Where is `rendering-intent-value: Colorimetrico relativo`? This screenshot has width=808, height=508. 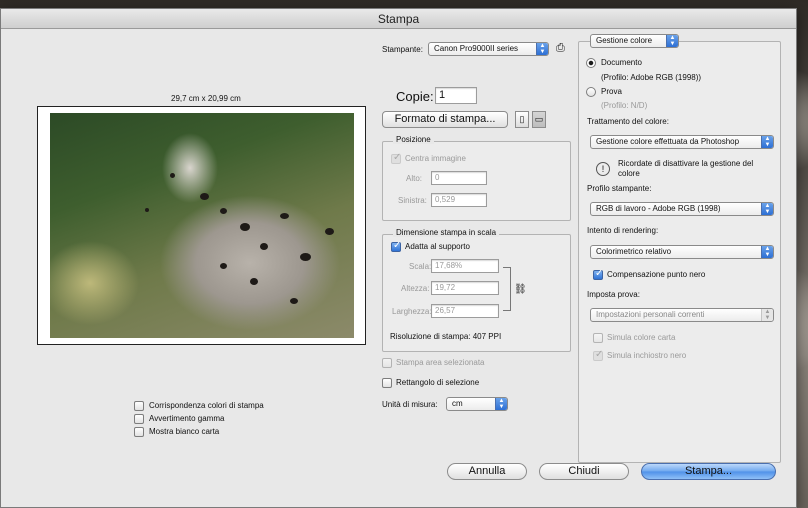
rendering-intent-value: Colorimetrico relativo is located at coordinates (634, 251).